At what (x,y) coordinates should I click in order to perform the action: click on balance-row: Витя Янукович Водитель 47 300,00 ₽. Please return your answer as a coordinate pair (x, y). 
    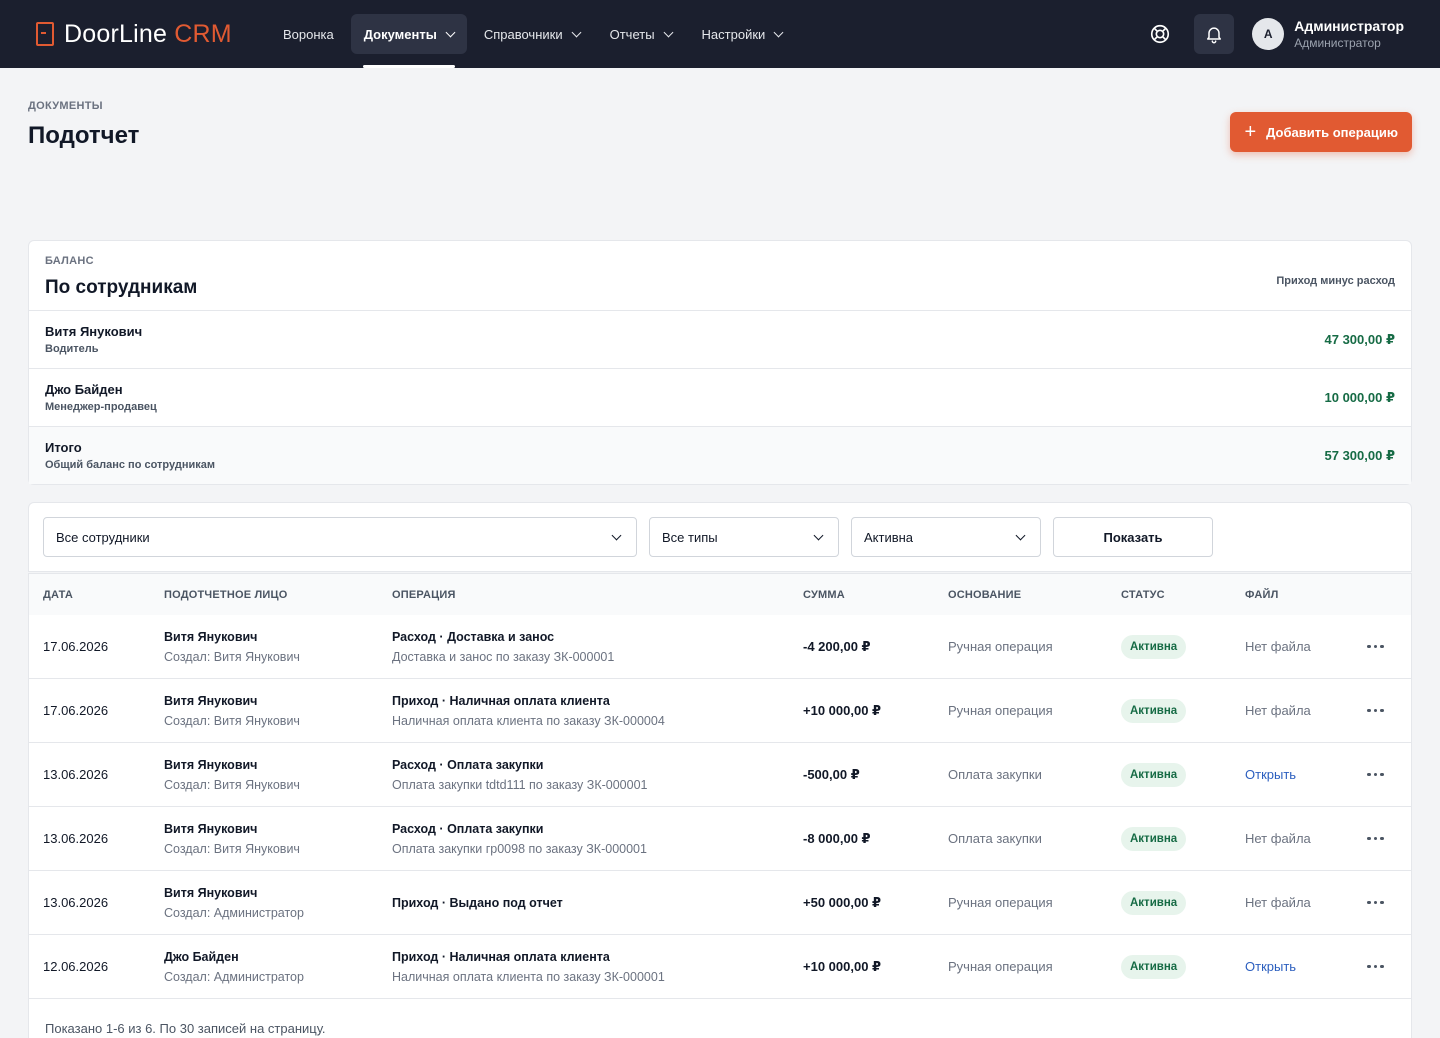
    Looking at the image, I should click on (720, 340).